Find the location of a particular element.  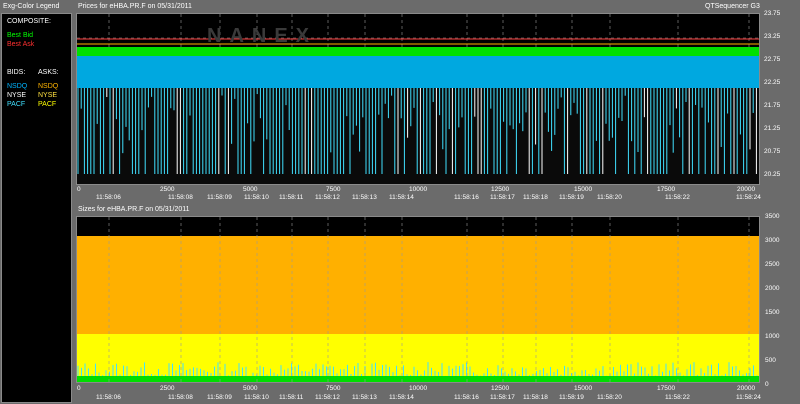

composite-label: COMPOSITE: is located at coordinates (29, 21).